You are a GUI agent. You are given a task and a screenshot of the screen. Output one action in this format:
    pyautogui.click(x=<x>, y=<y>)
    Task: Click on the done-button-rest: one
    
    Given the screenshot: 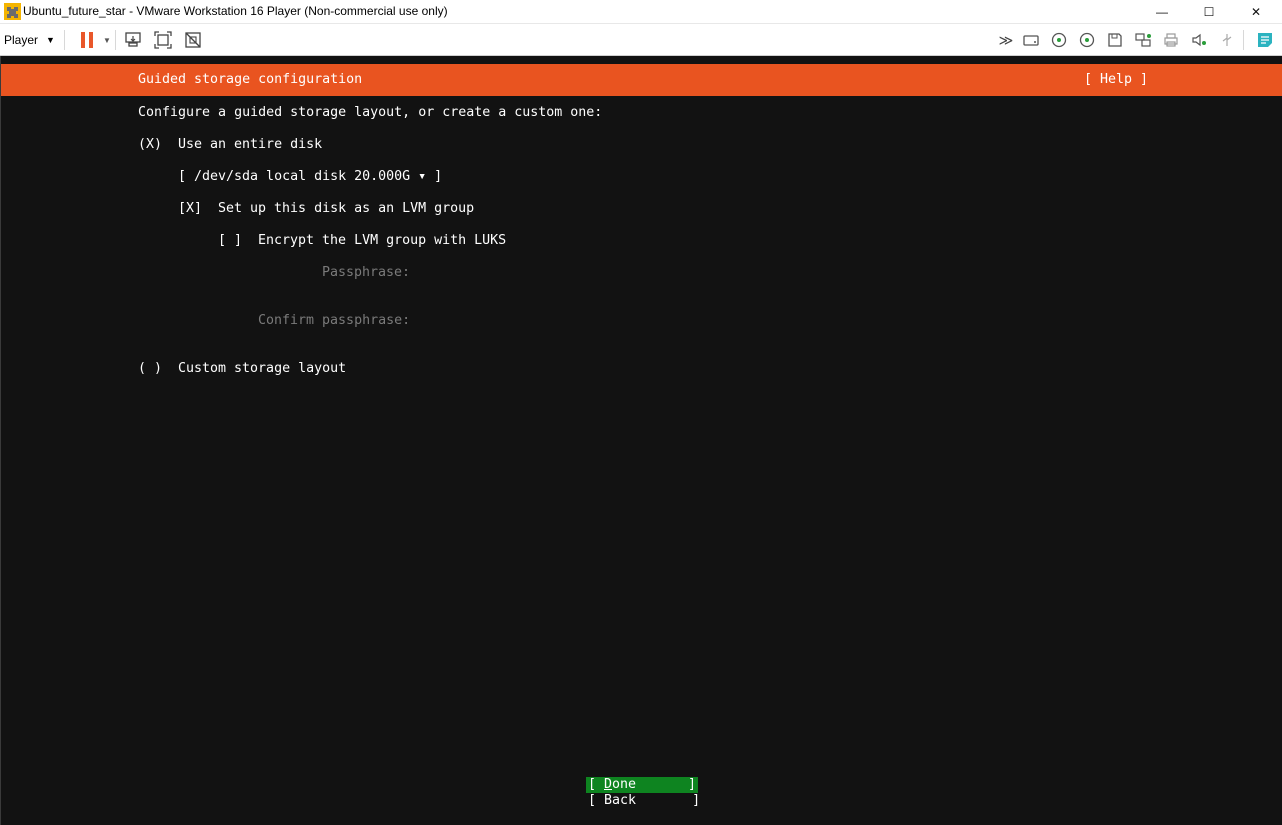 What is the action you would take?
    pyautogui.click(x=624, y=784)
    